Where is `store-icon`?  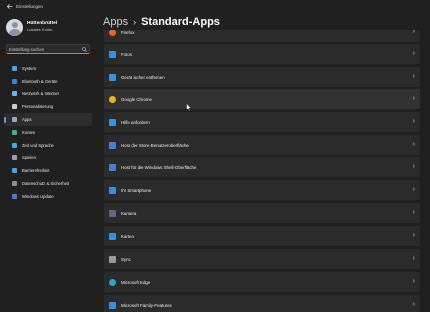
store-icon is located at coordinates (112, 145).